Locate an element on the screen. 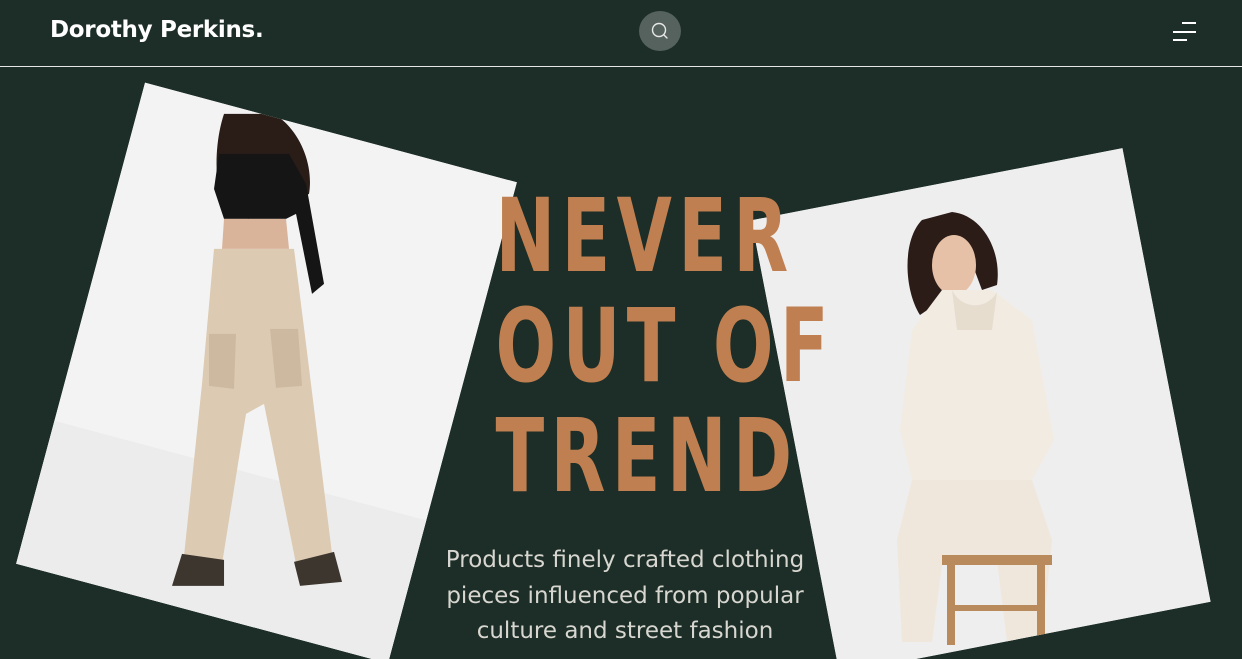 The height and width of the screenshot is (659, 1242). brand-logo: Dorothy Perkins. is located at coordinates (157, 30).